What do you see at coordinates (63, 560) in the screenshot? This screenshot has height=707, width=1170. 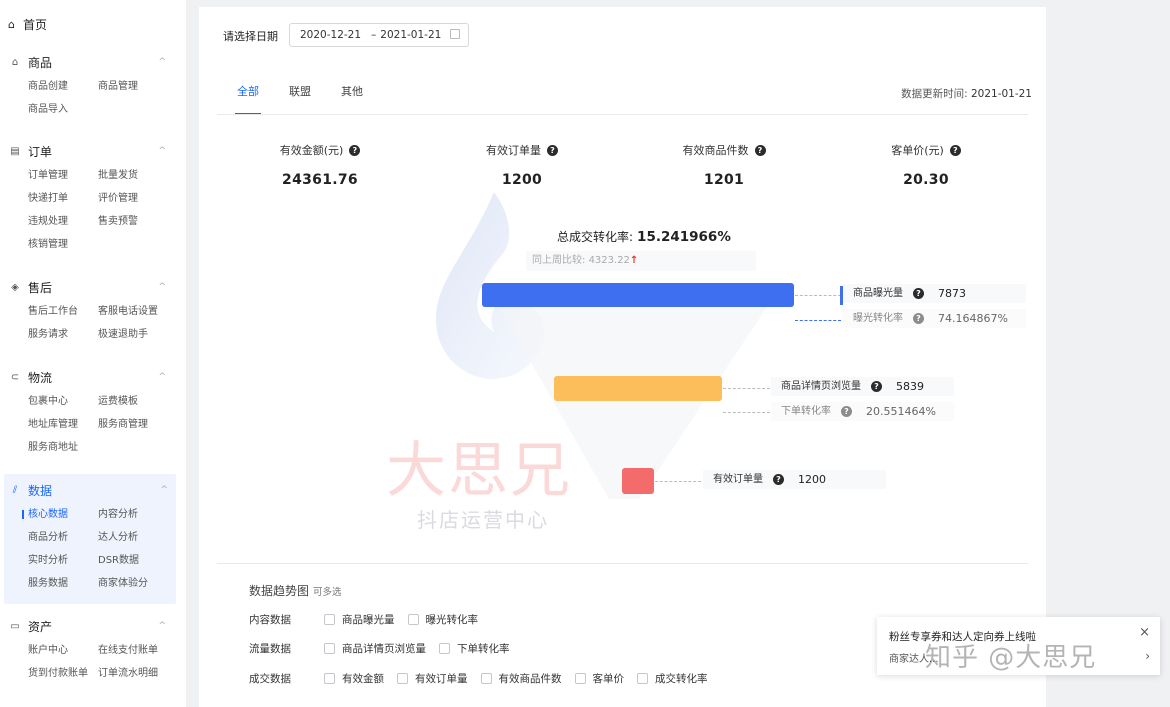 I see `nav-item-realtime-analysis: 实时分析` at bounding box center [63, 560].